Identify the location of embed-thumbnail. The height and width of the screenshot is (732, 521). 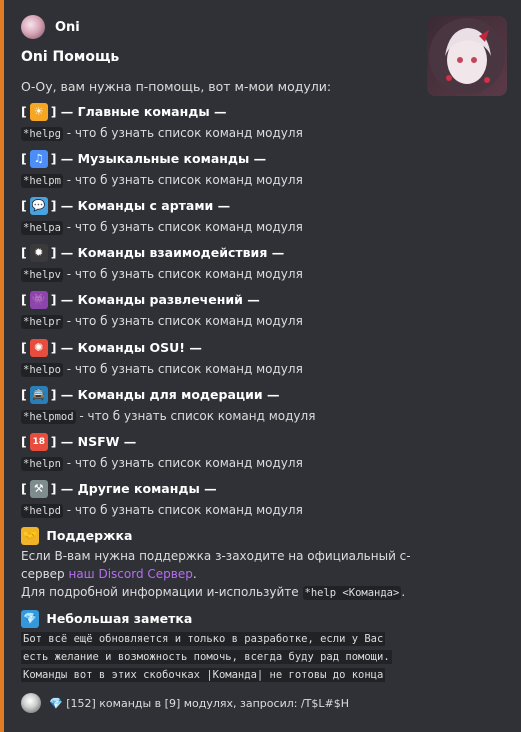
(467, 56).